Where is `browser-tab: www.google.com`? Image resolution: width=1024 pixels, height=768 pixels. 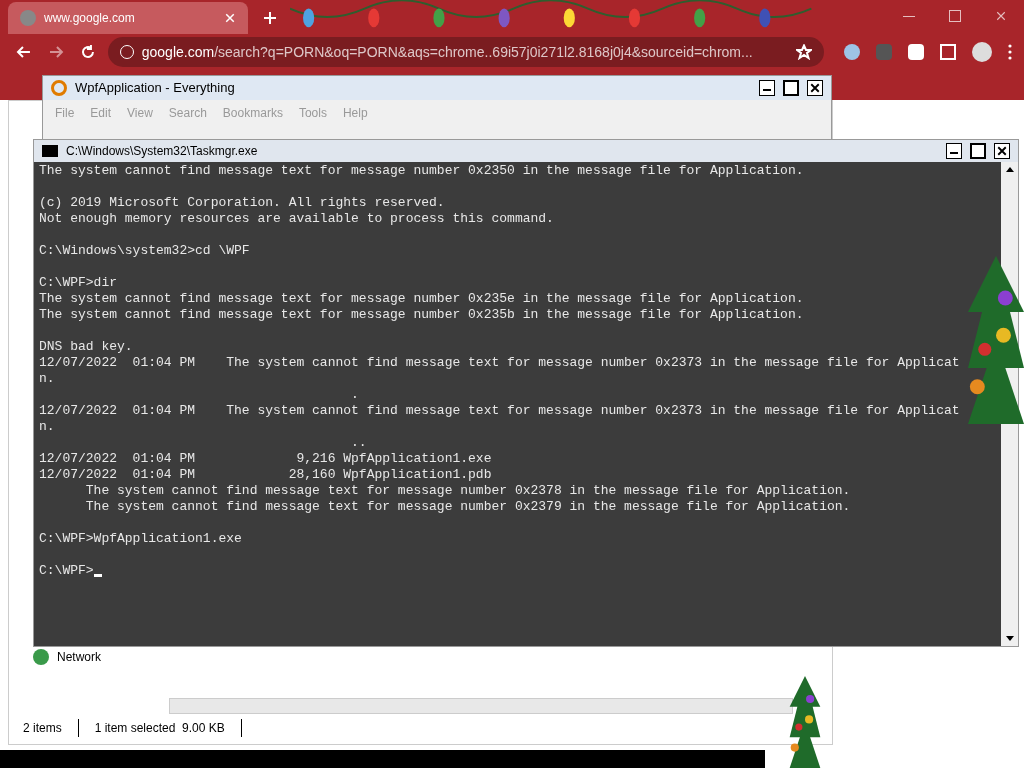 browser-tab: www.google.com is located at coordinates (128, 18).